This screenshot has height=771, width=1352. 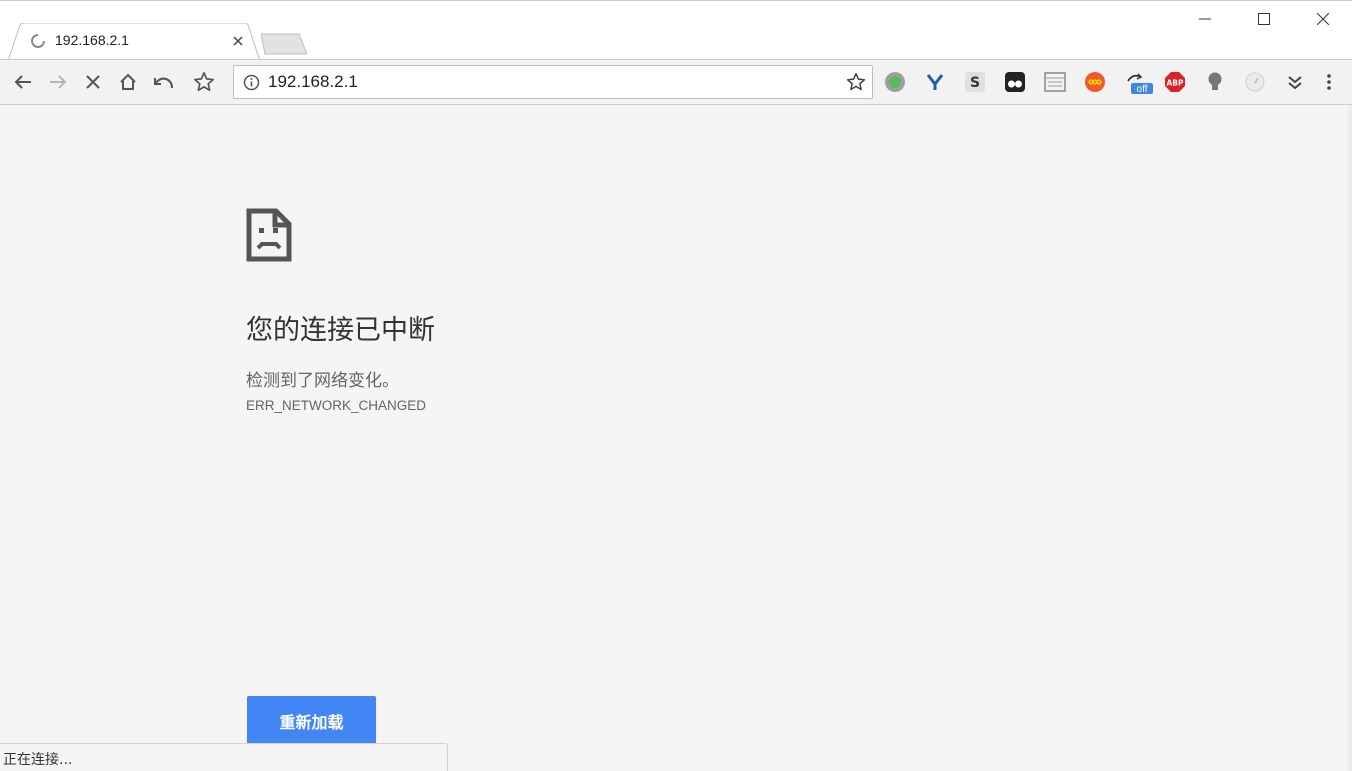 What do you see at coordinates (38, 41) in the screenshot?
I see `loading-spinner-icon` at bounding box center [38, 41].